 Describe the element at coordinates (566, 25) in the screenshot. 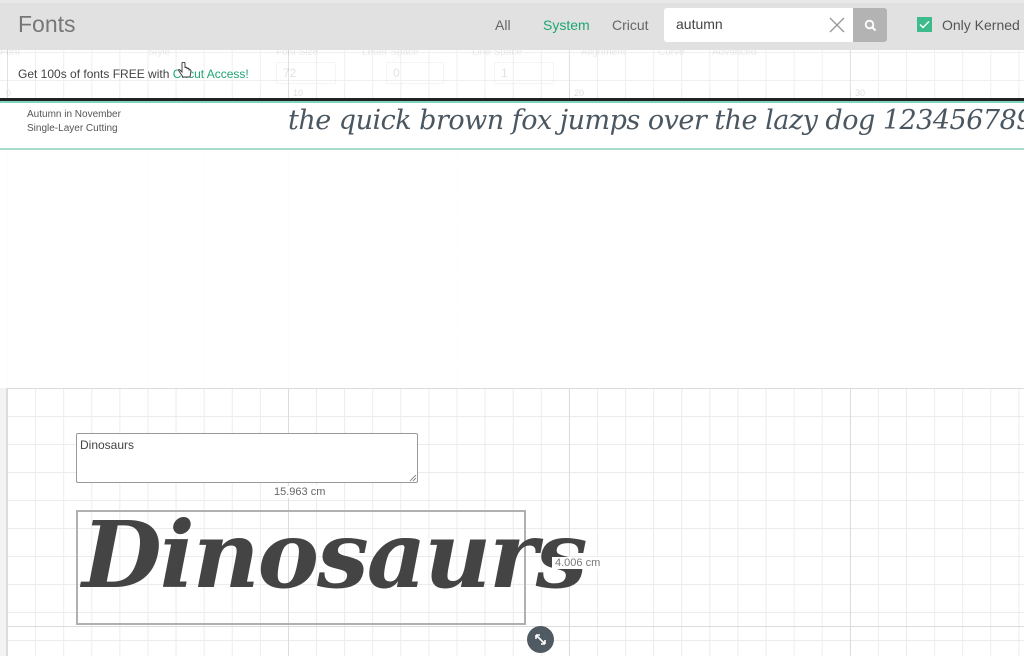

I see `filter-system: System` at that location.